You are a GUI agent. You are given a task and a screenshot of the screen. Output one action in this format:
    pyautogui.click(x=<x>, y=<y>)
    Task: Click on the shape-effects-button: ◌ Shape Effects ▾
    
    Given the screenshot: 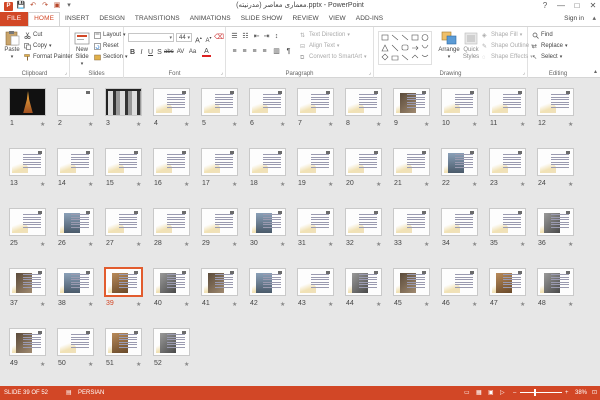 What is the action you would take?
    pyautogui.click(x=507, y=57)
    